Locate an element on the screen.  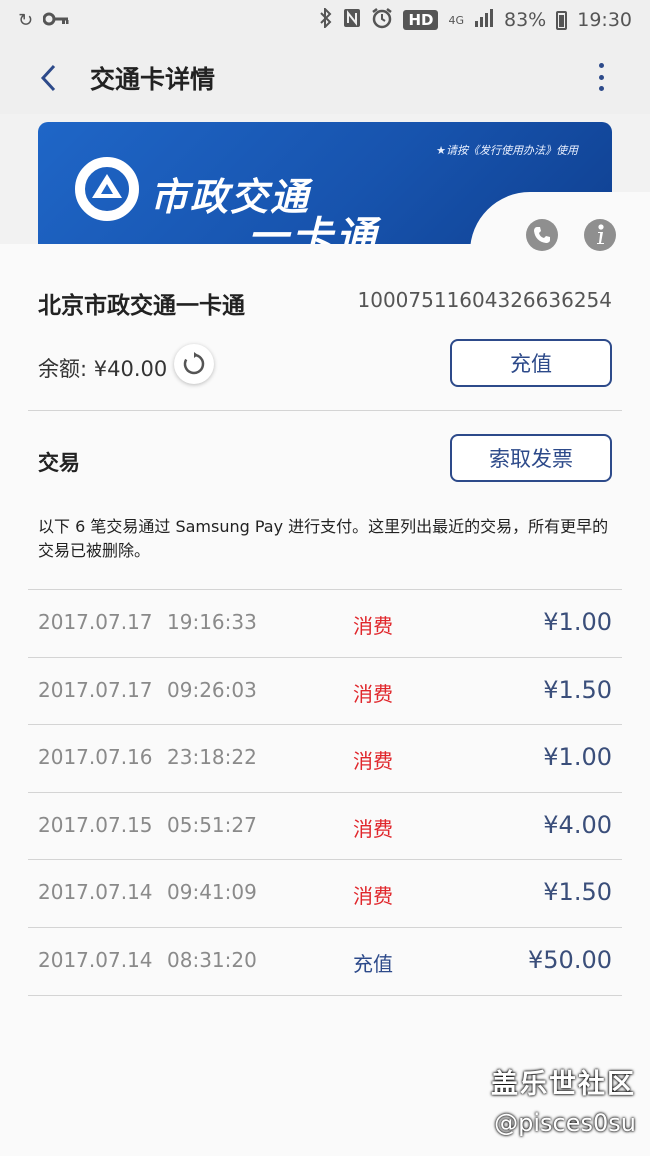
network-type: 4G is located at coordinates (456, 20).